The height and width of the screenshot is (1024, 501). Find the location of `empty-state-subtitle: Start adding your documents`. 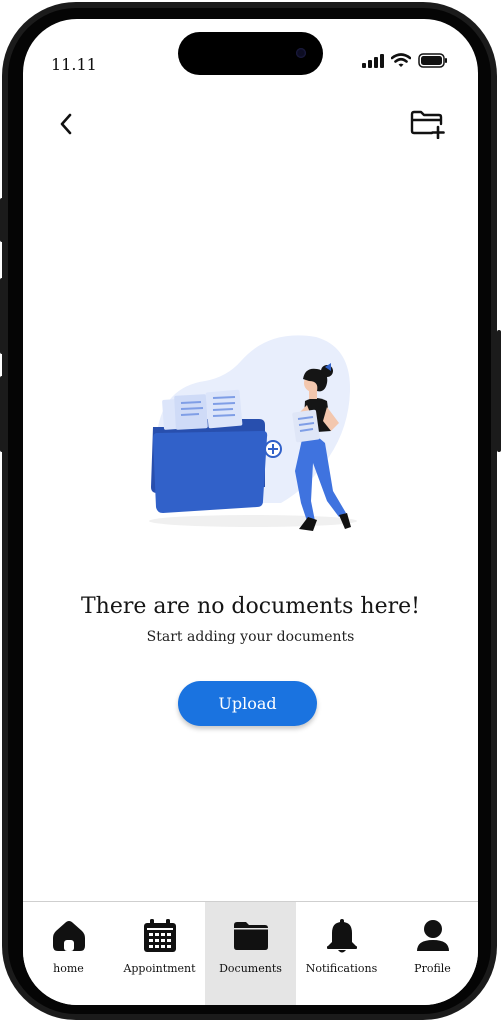

empty-state-subtitle: Start adding your documents is located at coordinates (250, 637).